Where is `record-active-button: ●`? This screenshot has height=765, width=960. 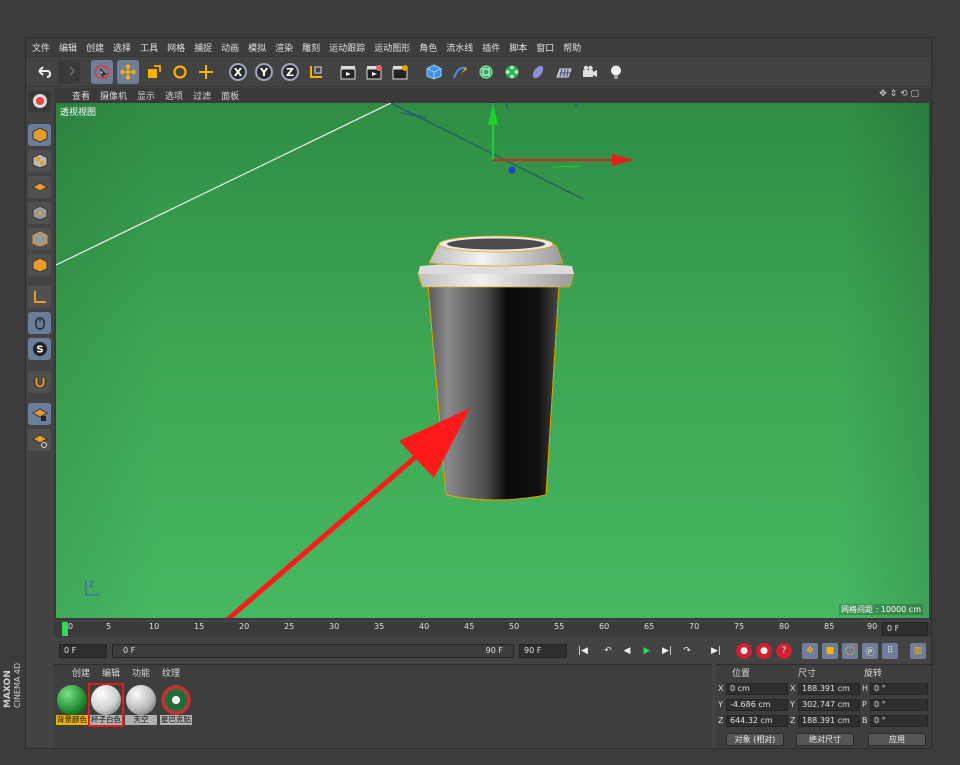
record-active-button: ● is located at coordinates (744, 651).